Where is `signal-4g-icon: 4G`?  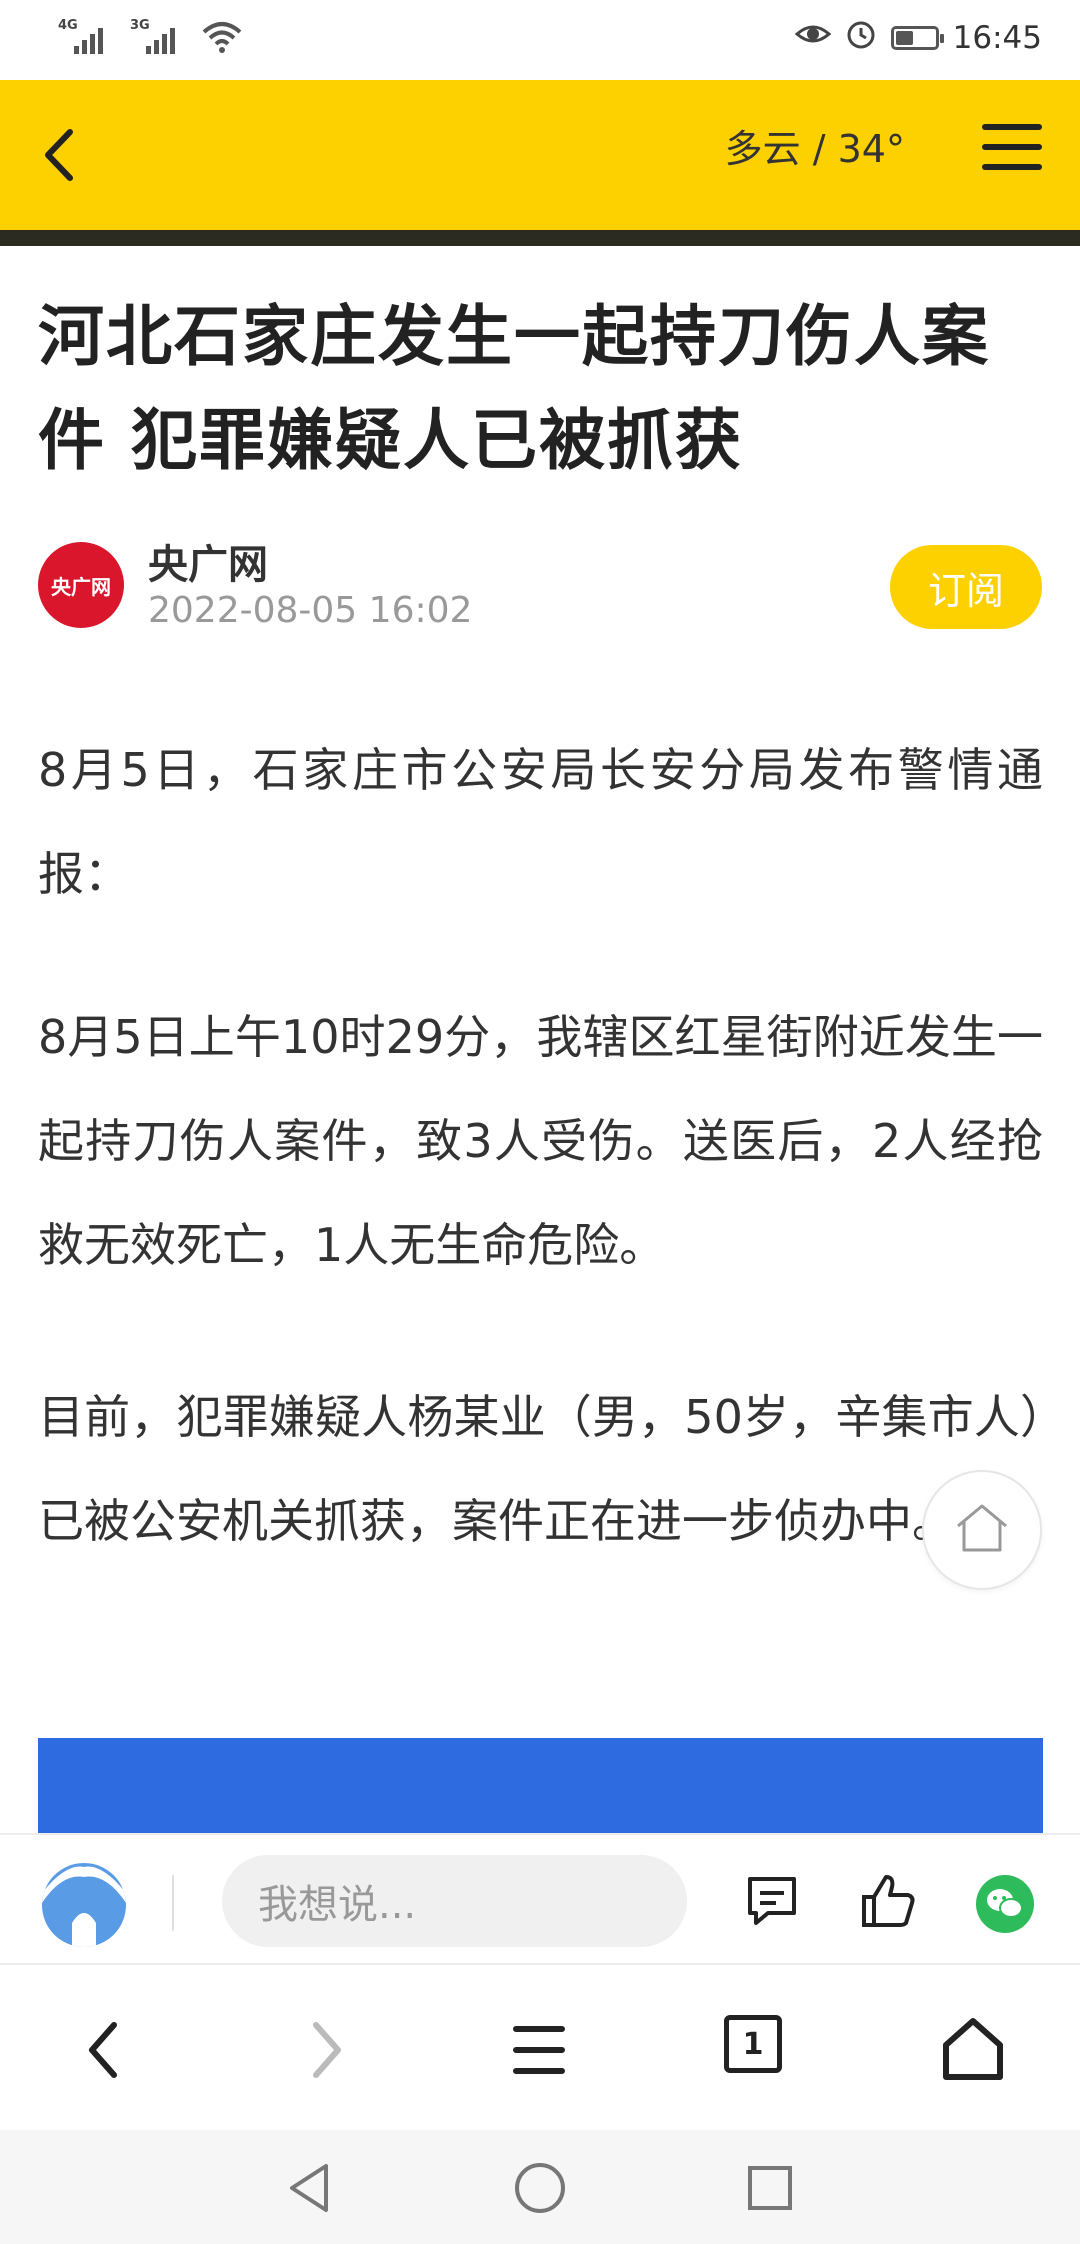 signal-4g-icon: 4G is located at coordinates (83, 36).